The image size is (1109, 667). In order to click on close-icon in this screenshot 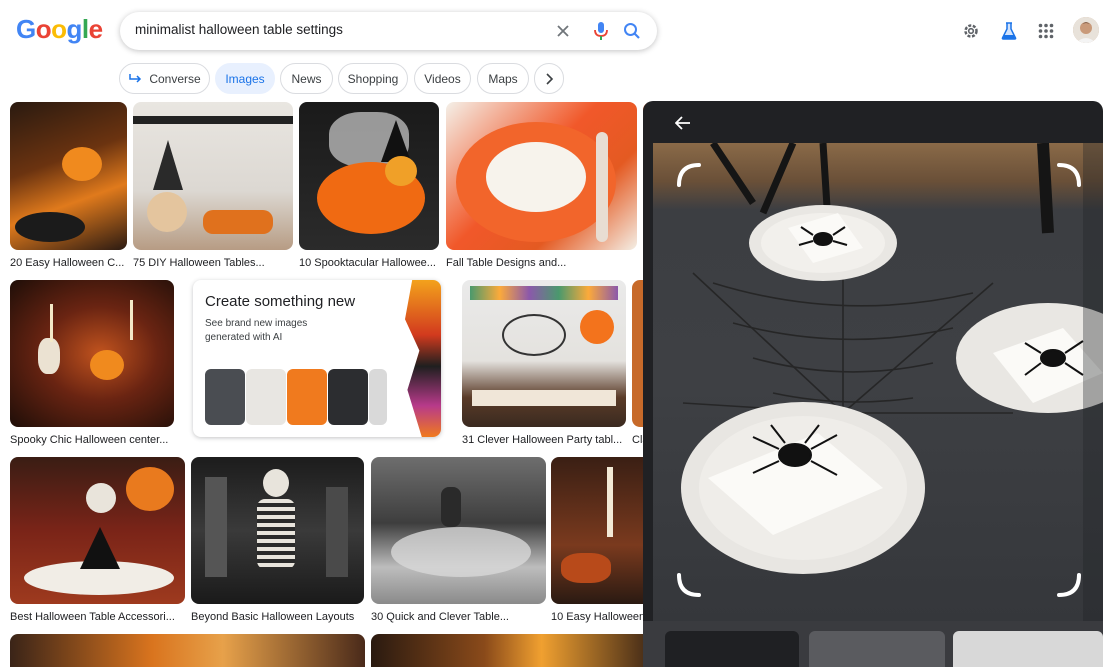, I will do `click(563, 31)`.